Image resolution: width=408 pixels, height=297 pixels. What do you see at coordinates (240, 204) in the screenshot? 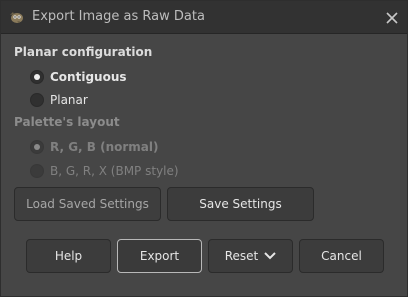
I see `save-settings-button: Save Settings` at bounding box center [240, 204].